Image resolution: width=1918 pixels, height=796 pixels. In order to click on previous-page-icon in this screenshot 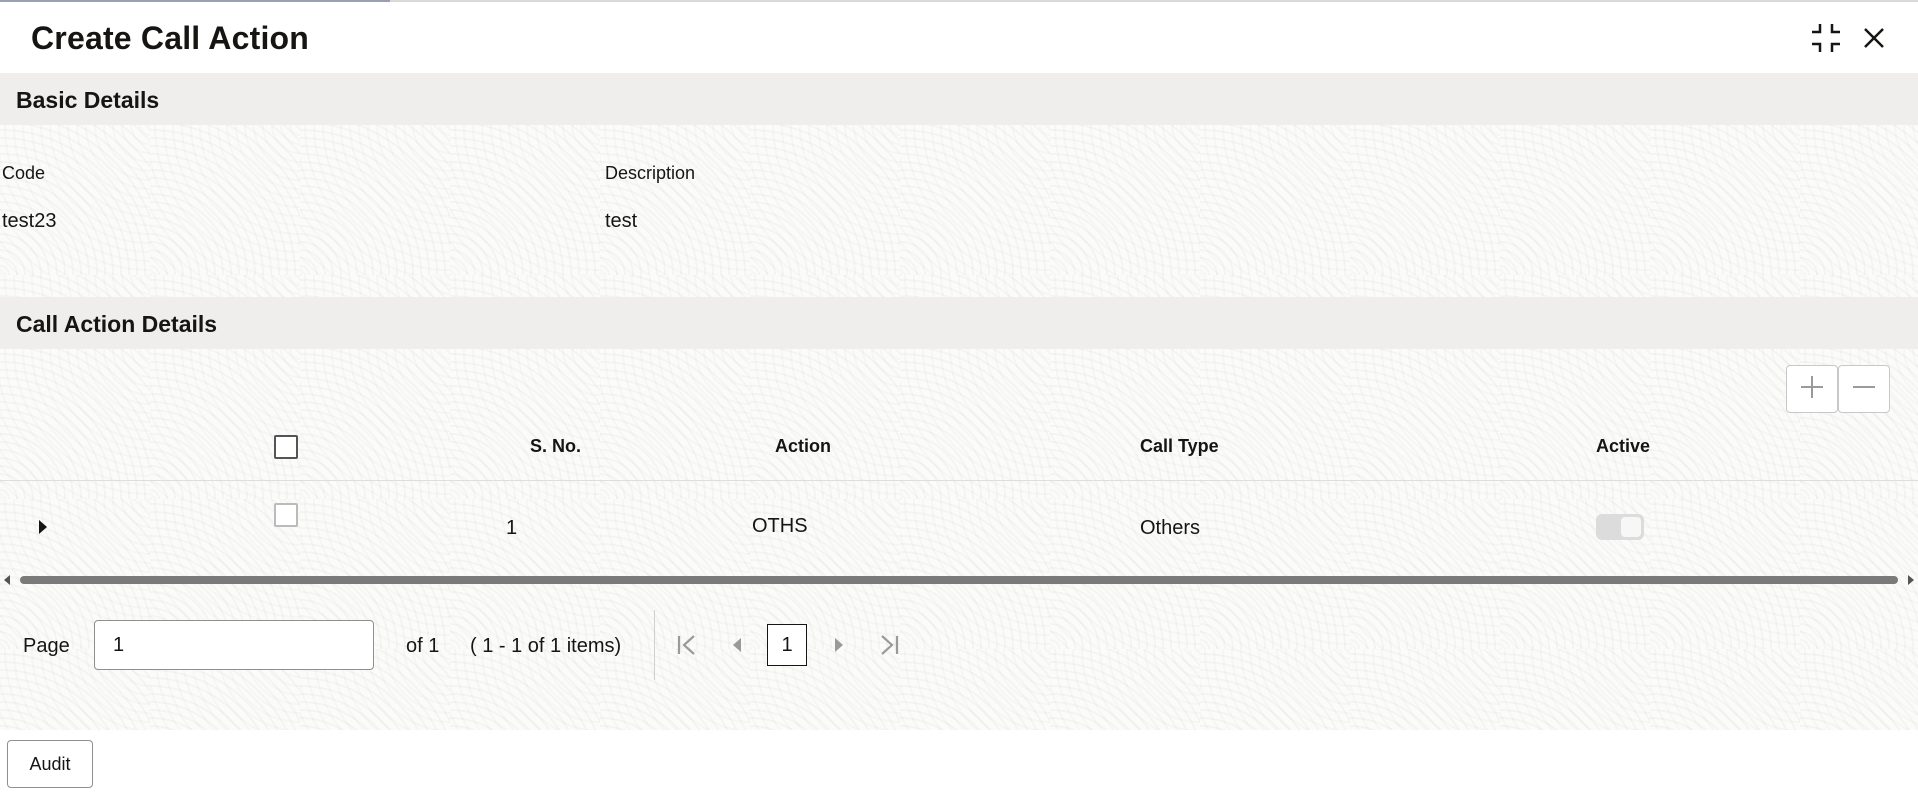, I will do `click(737, 645)`.